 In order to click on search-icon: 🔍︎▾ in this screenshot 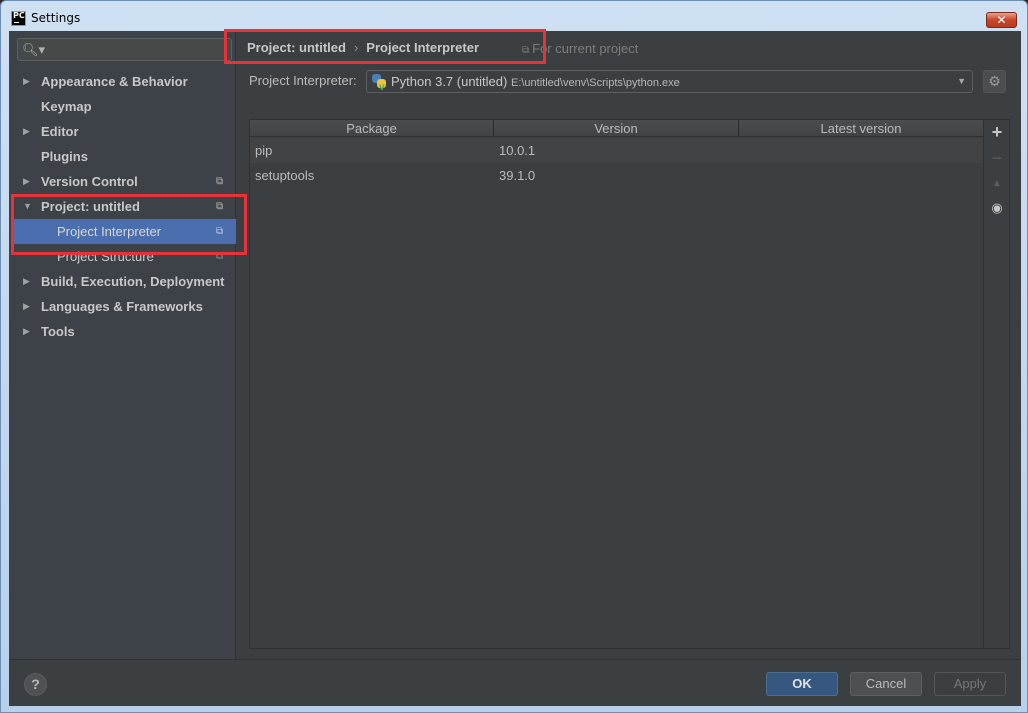, I will do `click(34, 49)`.